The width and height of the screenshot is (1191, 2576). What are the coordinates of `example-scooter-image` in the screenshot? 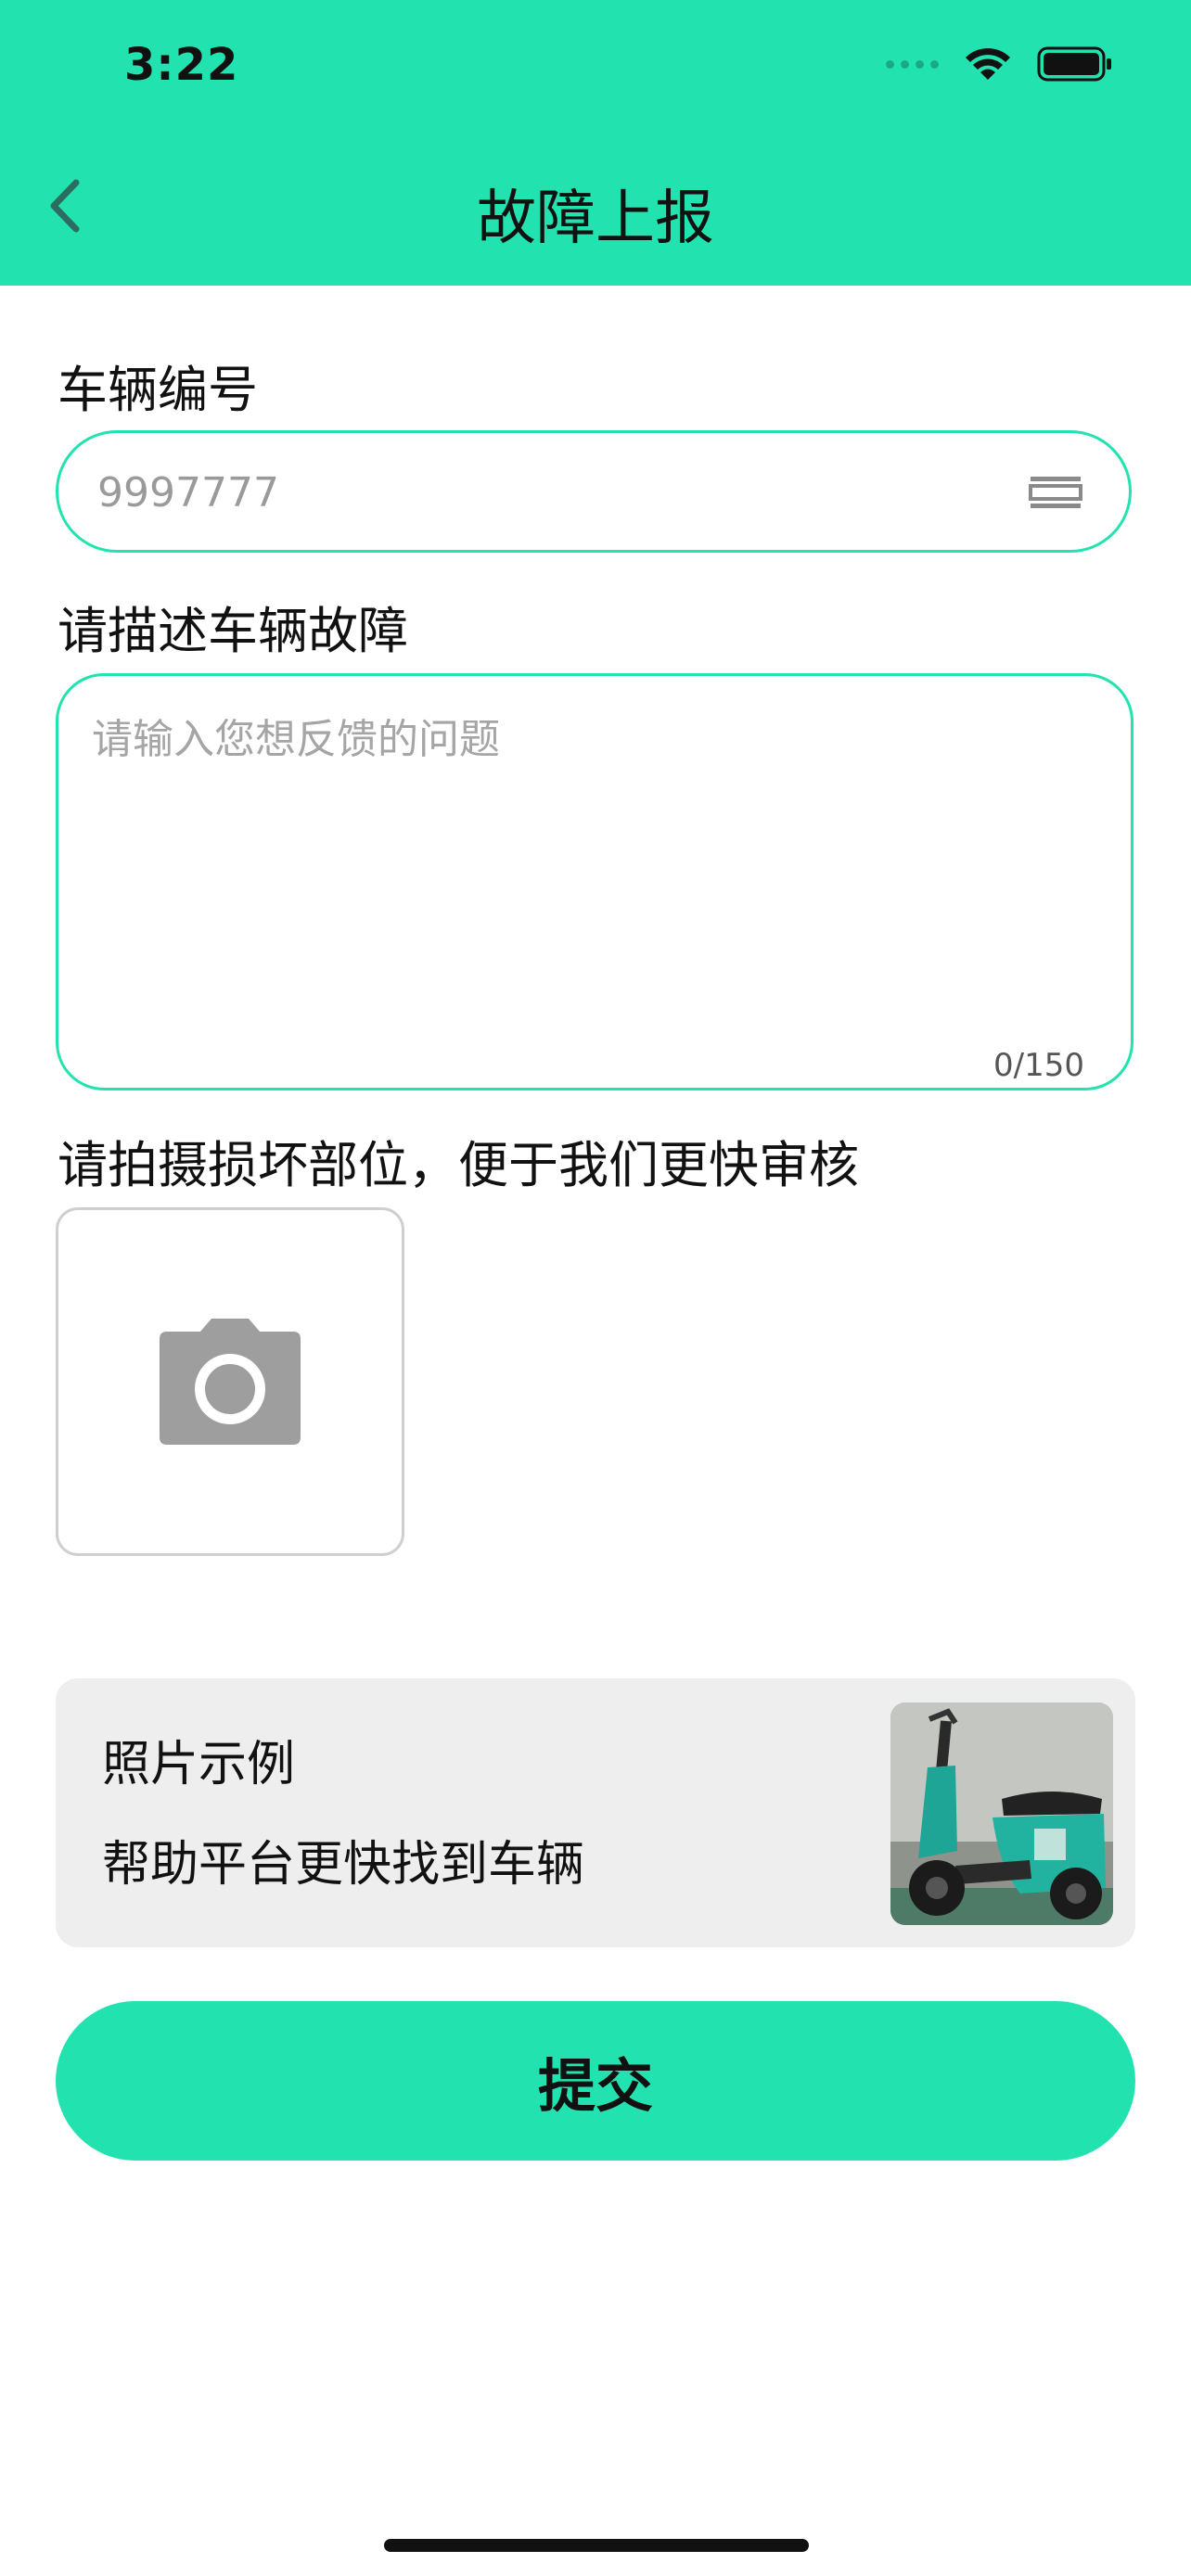 It's located at (1001, 1813).